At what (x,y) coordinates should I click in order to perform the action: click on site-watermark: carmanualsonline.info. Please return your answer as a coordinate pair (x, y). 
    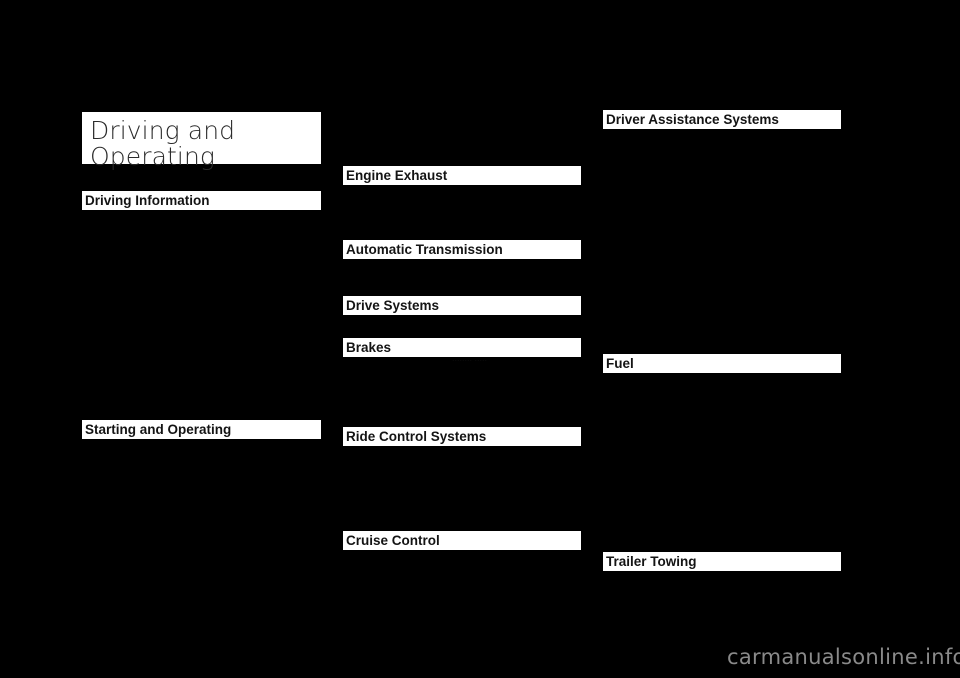
    Looking at the image, I should click on (843, 657).